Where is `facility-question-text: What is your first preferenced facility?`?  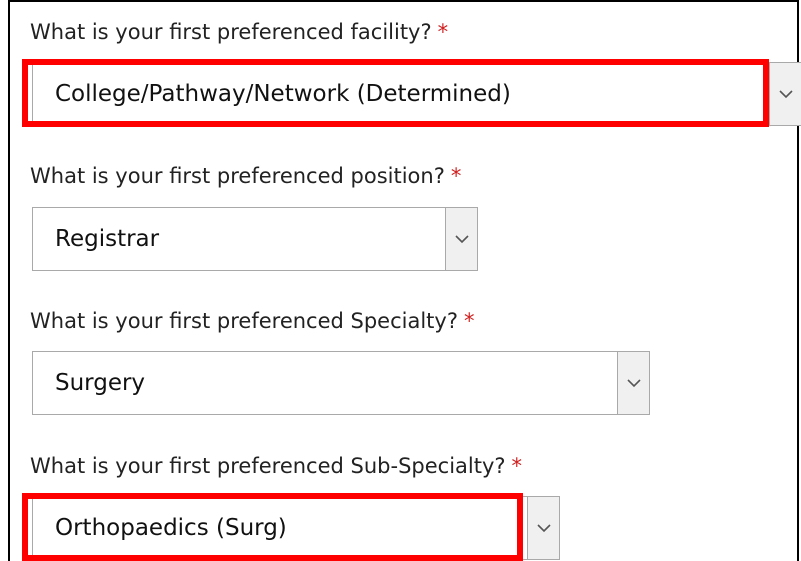 facility-question-text: What is your first preferenced facility? is located at coordinates (231, 32).